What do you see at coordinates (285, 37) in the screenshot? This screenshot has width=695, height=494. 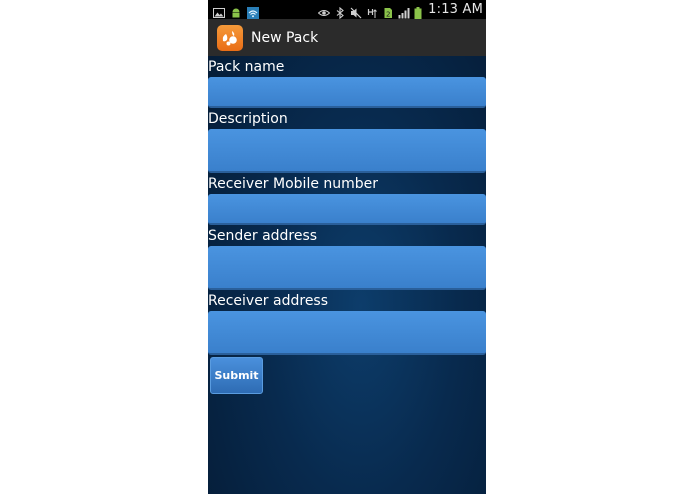 I see `page-title: New Pack` at bounding box center [285, 37].